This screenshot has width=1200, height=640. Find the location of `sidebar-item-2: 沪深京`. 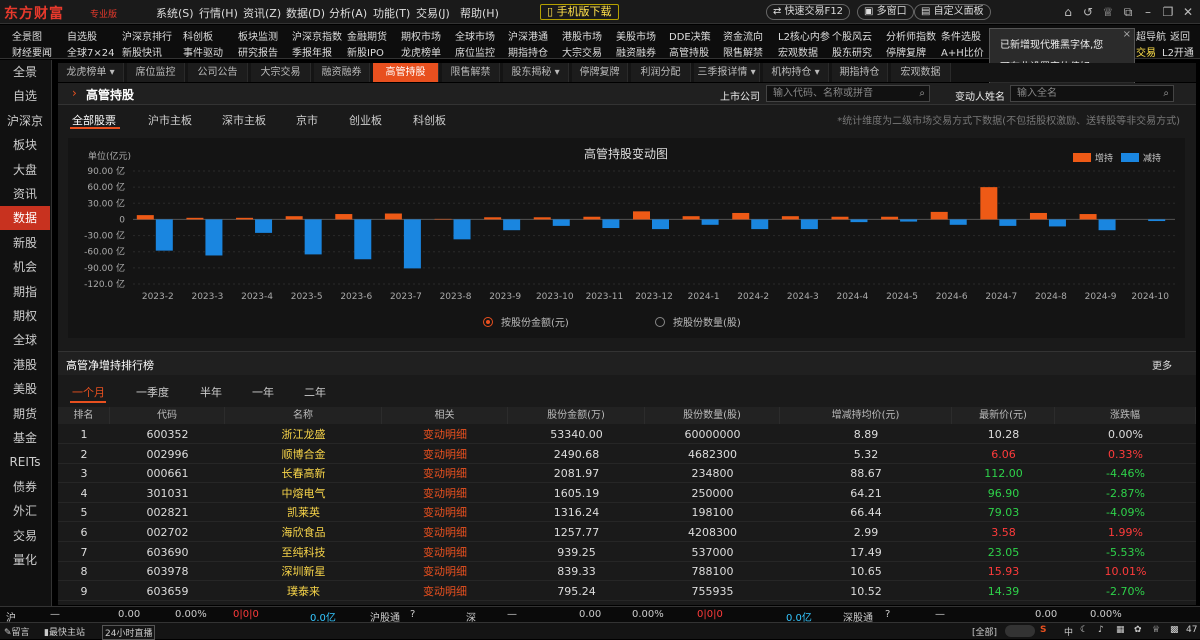

sidebar-item-2: 沪深京 is located at coordinates (25, 121).